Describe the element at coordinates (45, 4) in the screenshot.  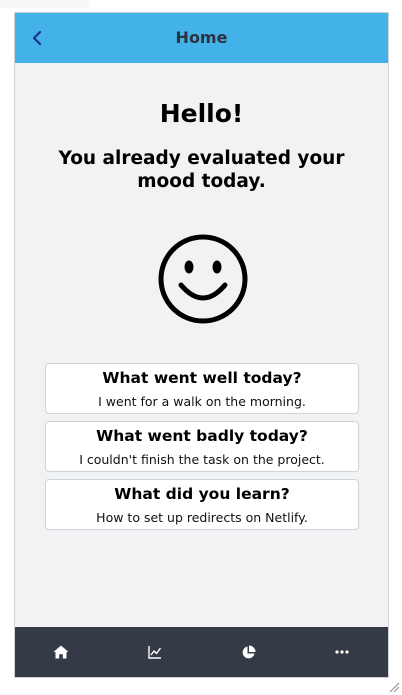
I see `background-placeholder` at that location.